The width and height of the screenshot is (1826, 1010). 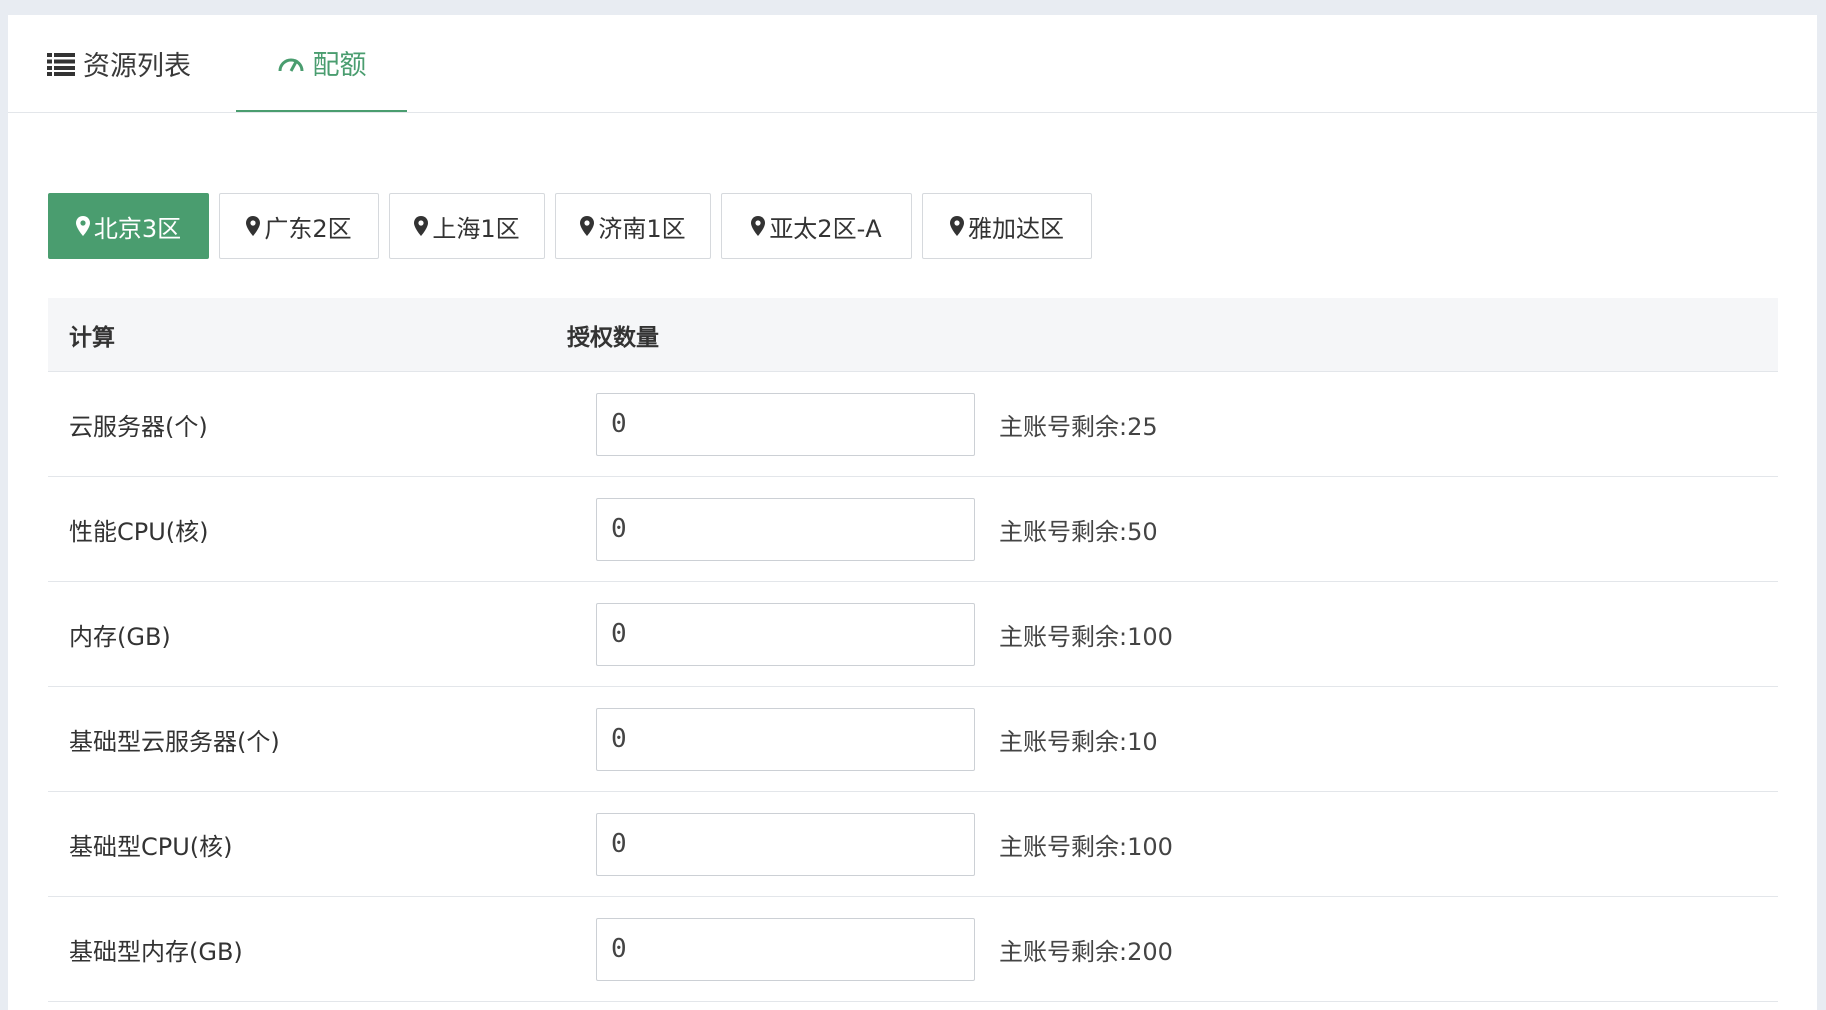 I want to click on region-button-label: 雅加达区, so click(x=1016, y=228).